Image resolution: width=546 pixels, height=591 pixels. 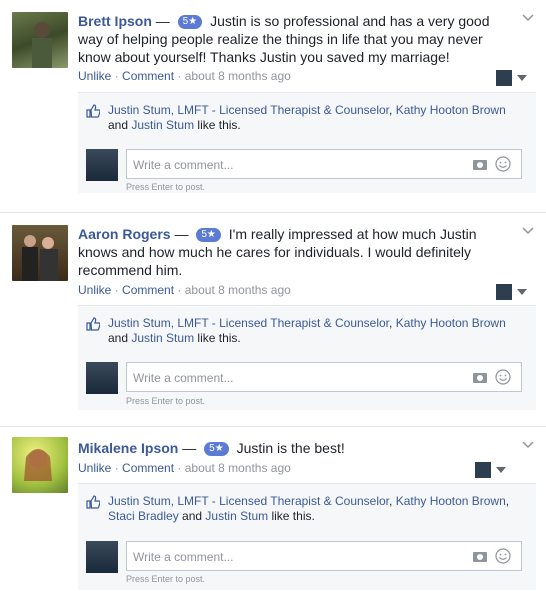 What do you see at coordinates (290, 448) in the screenshot?
I see `review-text: Justin is the best!` at bounding box center [290, 448].